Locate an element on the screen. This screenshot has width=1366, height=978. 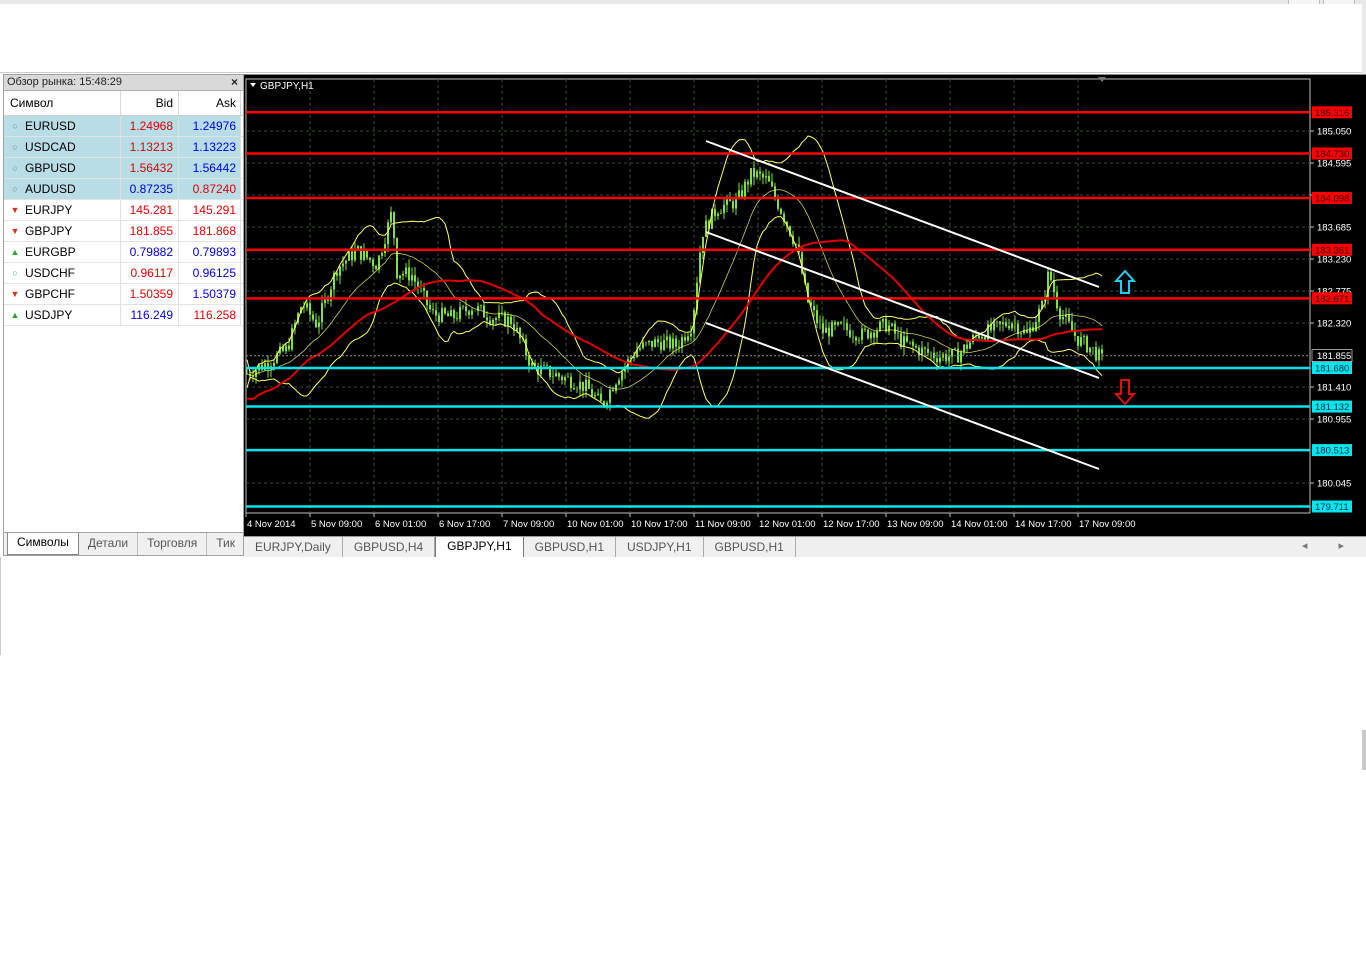
chart-tab-0: EURJPY,Daily is located at coordinates (293, 547).